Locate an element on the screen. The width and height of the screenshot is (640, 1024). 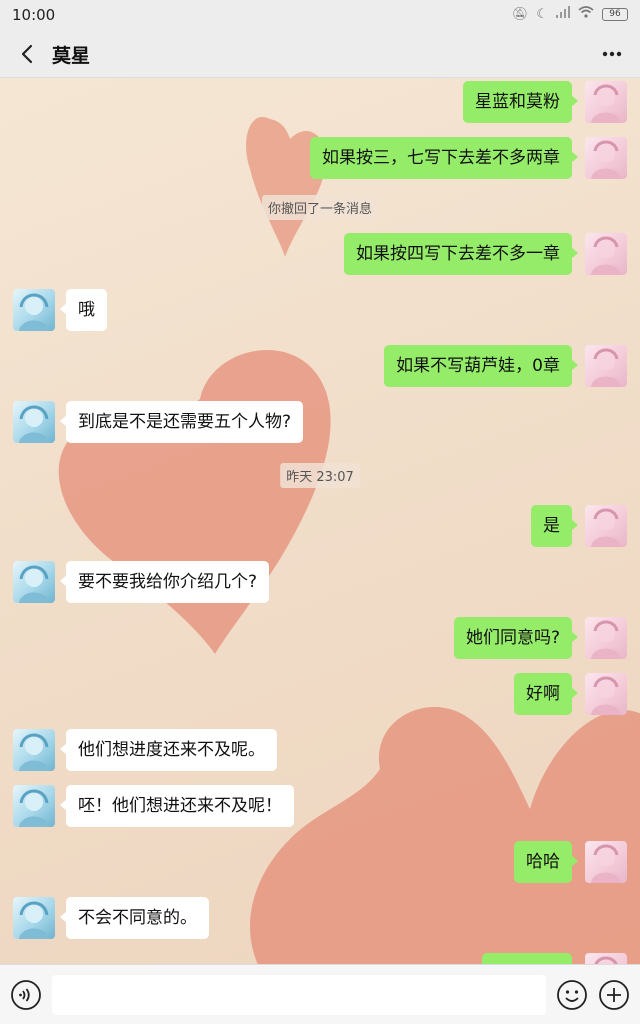
message-bubble: 哦 is located at coordinates (83, 310).